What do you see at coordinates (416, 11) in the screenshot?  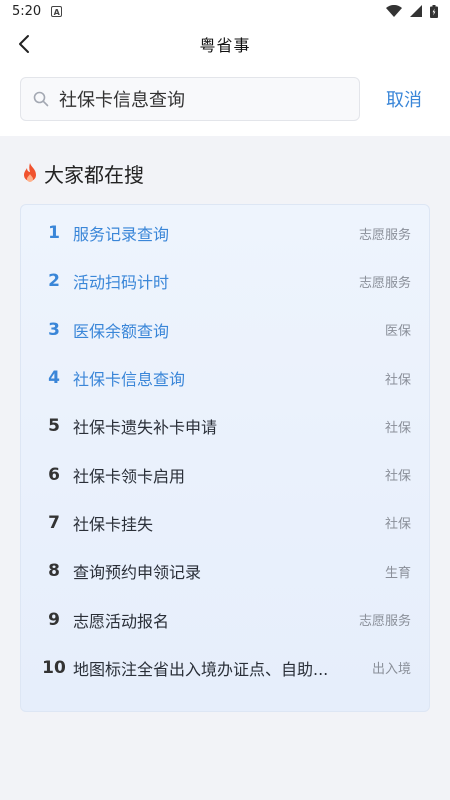 I see `cell-signal-icon` at bounding box center [416, 11].